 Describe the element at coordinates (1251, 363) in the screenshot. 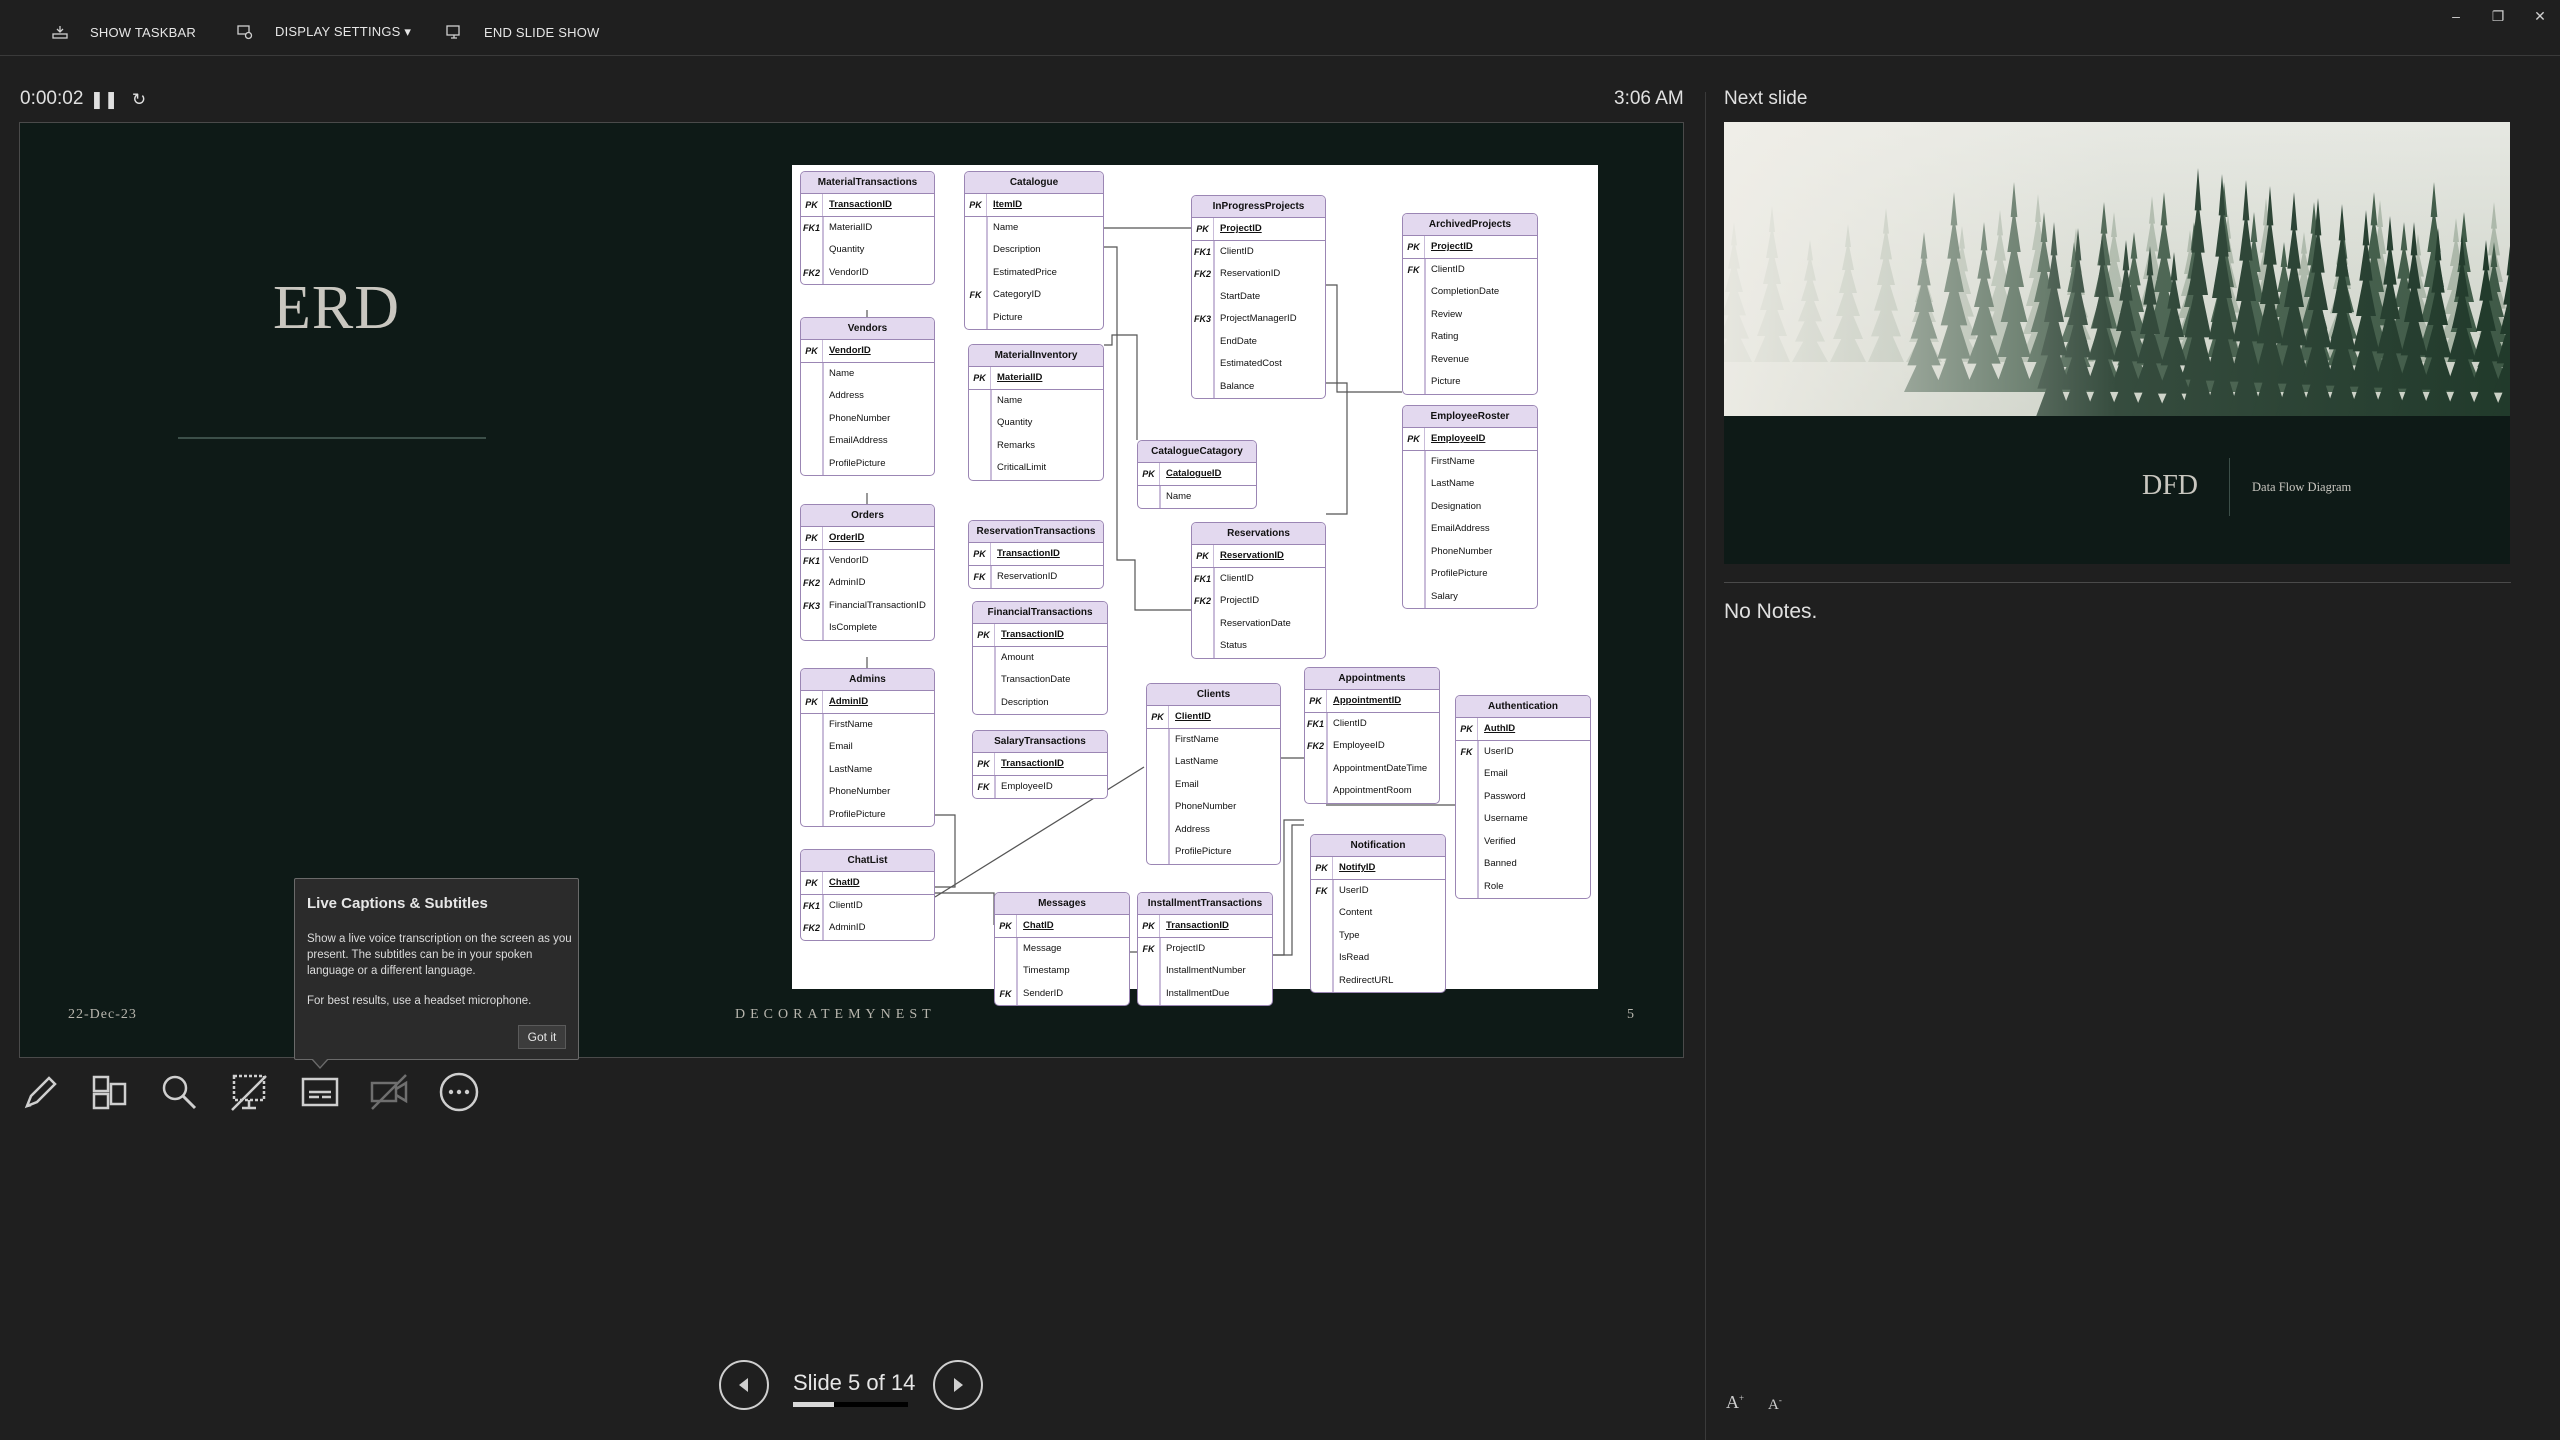

I see `erd-field-name: EstimatedCost` at that location.